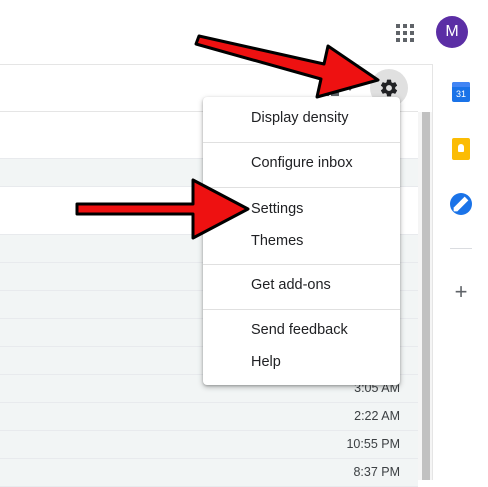 The height and width of the screenshot is (487, 488). I want to click on pencil-check-icon, so click(461, 204).